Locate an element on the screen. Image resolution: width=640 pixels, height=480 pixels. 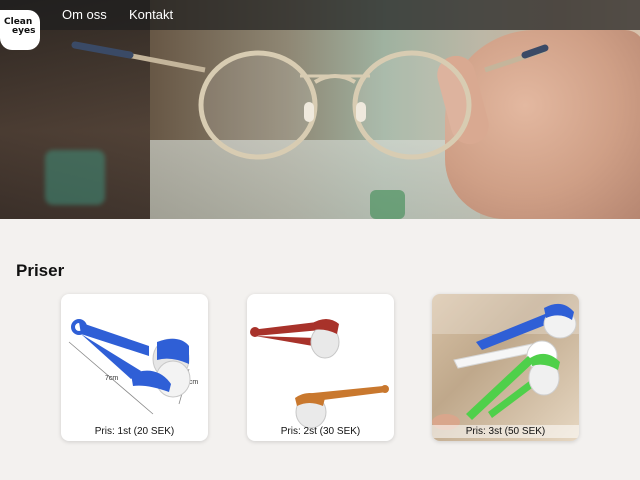
nav-link-om-oss: Om oss is located at coordinates (84, 14).